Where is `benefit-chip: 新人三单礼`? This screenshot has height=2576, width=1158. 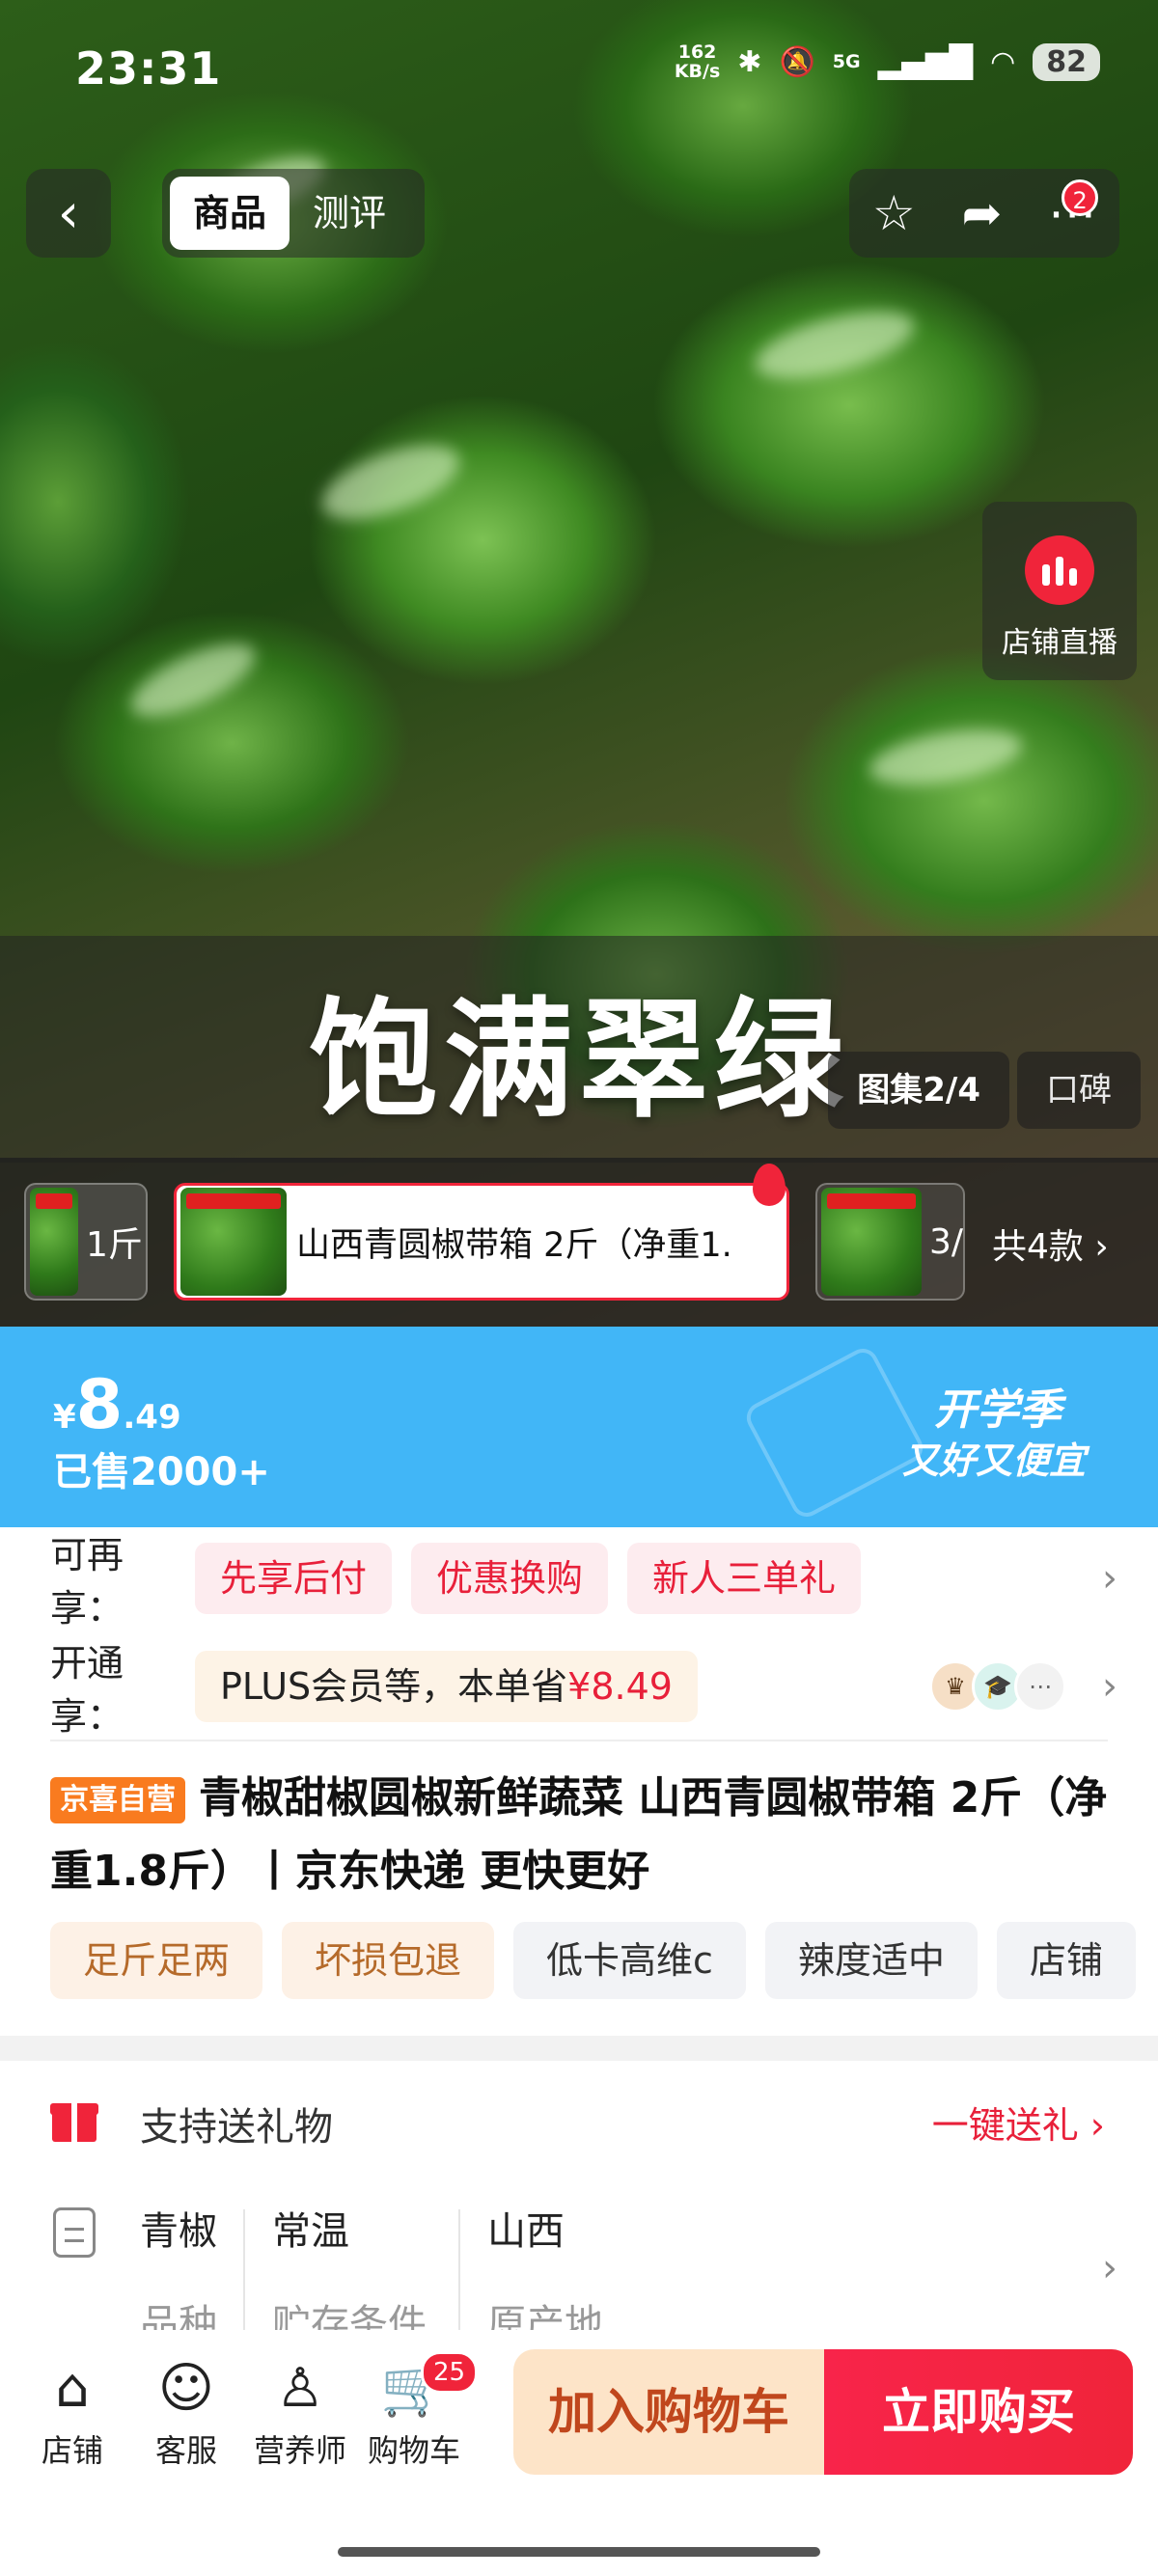 benefit-chip: 新人三单礼 is located at coordinates (744, 1579).